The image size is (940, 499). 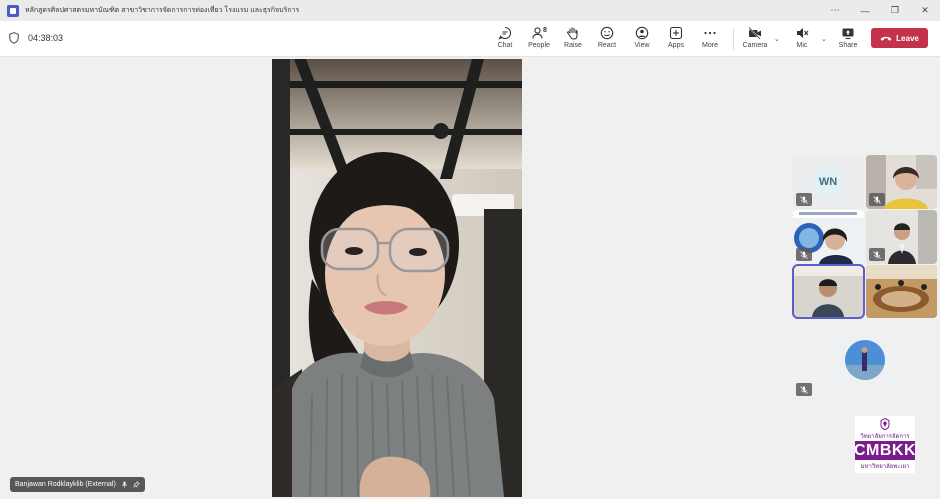 What do you see at coordinates (835, 10) in the screenshot?
I see `window-more-icon: ⋯` at bounding box center [835, 10].